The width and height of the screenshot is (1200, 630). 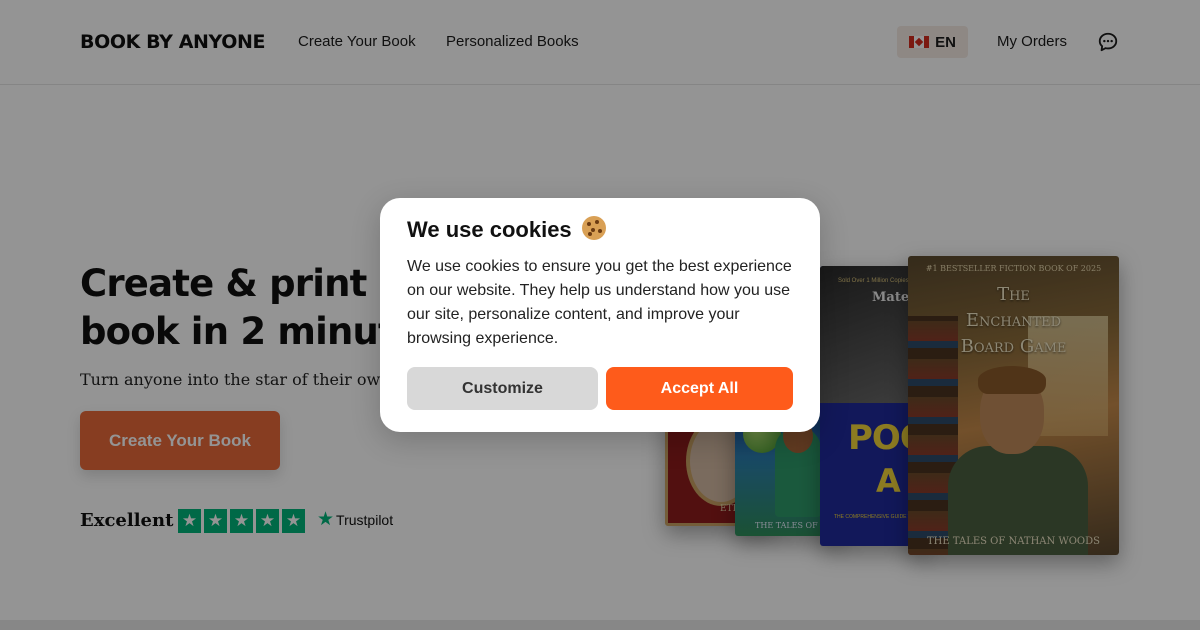 I want to click on cookie-dialog-title: We use cookies, so click(x=506, y=229).